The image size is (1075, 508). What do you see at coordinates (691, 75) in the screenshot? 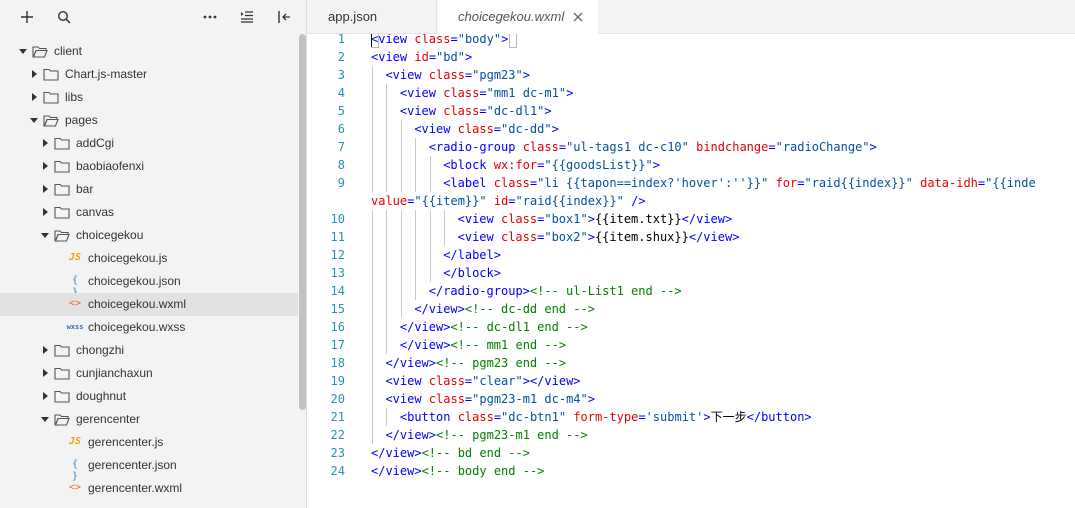
I see `code-line: 3 <view class="pgm23">` at bounding box center [691, 75].